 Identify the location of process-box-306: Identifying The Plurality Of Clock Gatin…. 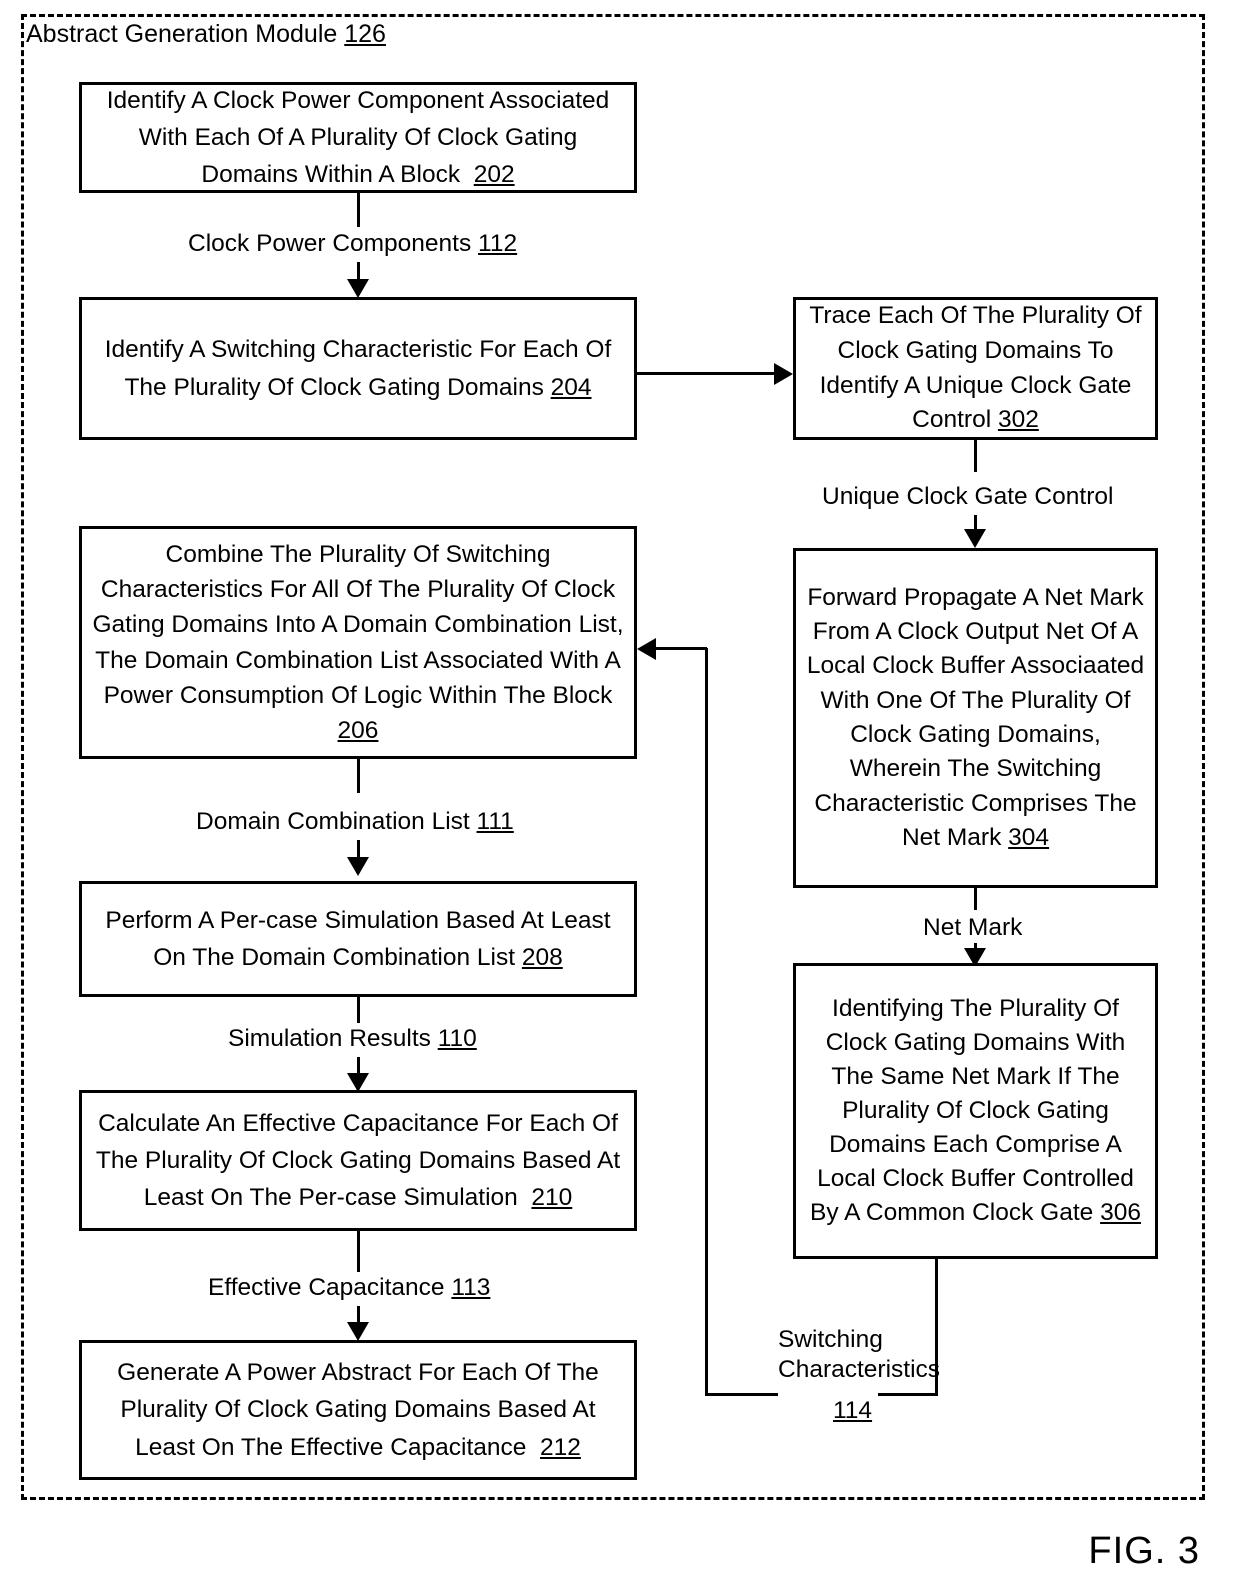
(975, 1111).